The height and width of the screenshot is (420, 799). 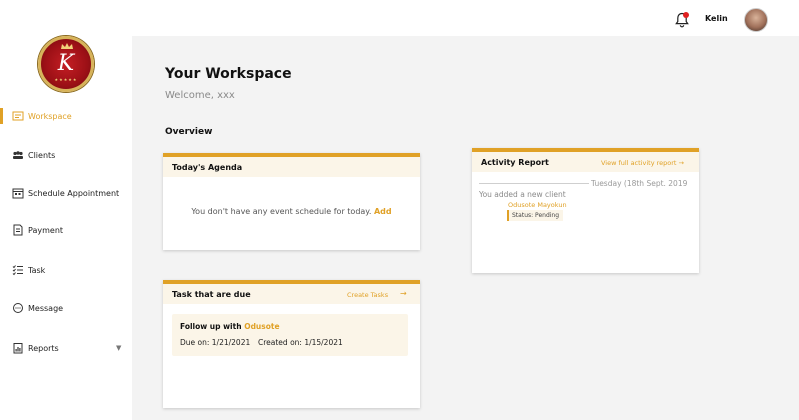 I want to click on task-title-prefix: Follow up with, so click(x=211, y=326).